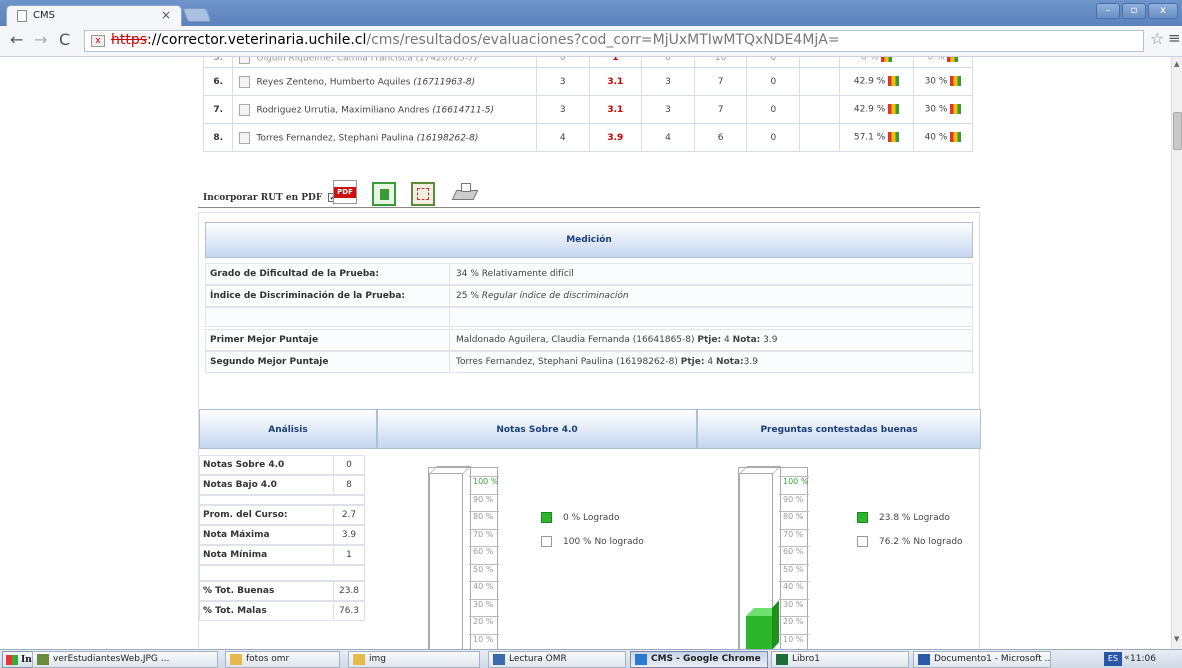 Image resolution: width=1182 pixels, height=668 pixels. Describe the element at coordinates (465, 194) in the screenshot. I see `printer-icon` at that location.